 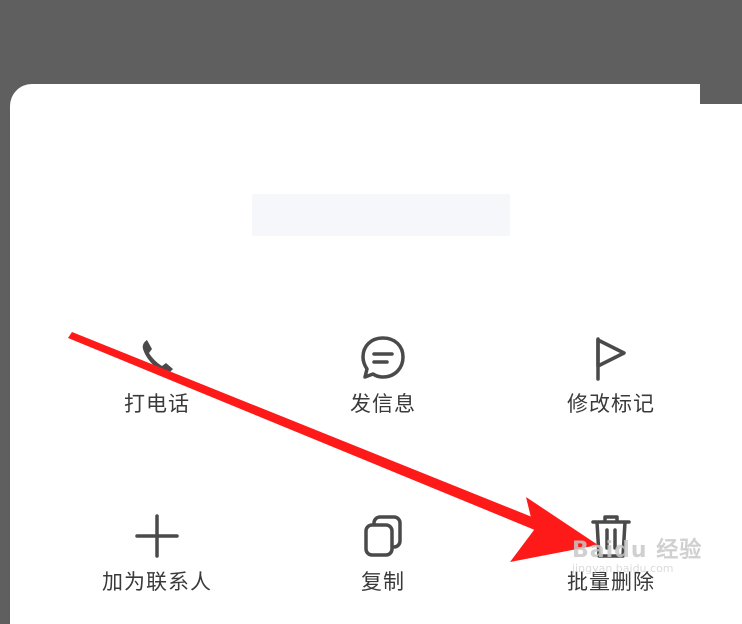 I want to click on flag-icon, so click(x=611, y=359).